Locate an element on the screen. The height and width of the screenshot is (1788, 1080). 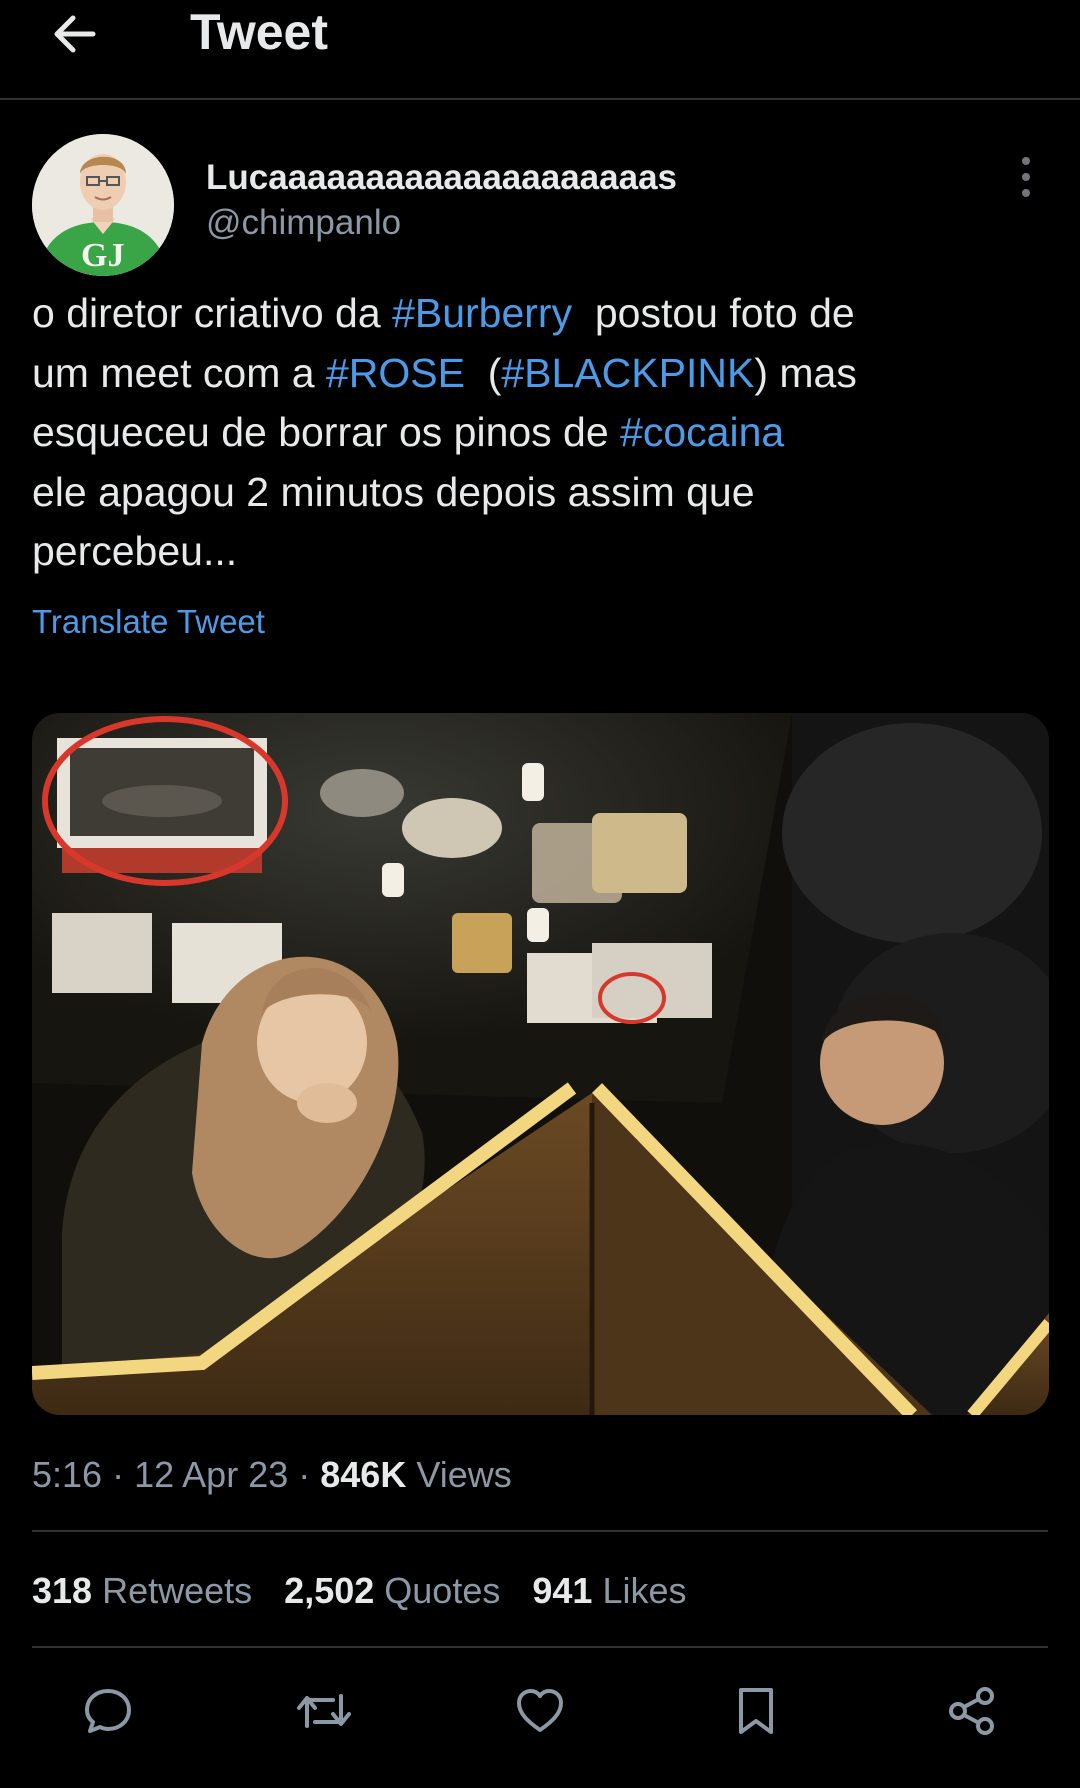
bookmark-icon is located at coordinates (756, 1711).